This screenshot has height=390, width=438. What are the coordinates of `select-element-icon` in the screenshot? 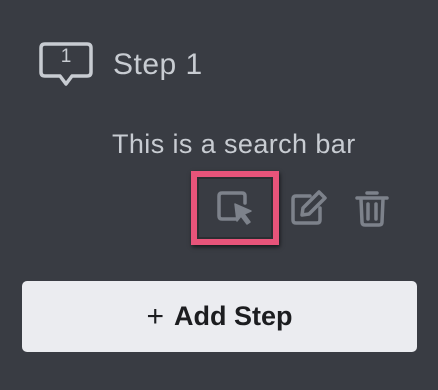 It's located at (234, 208).